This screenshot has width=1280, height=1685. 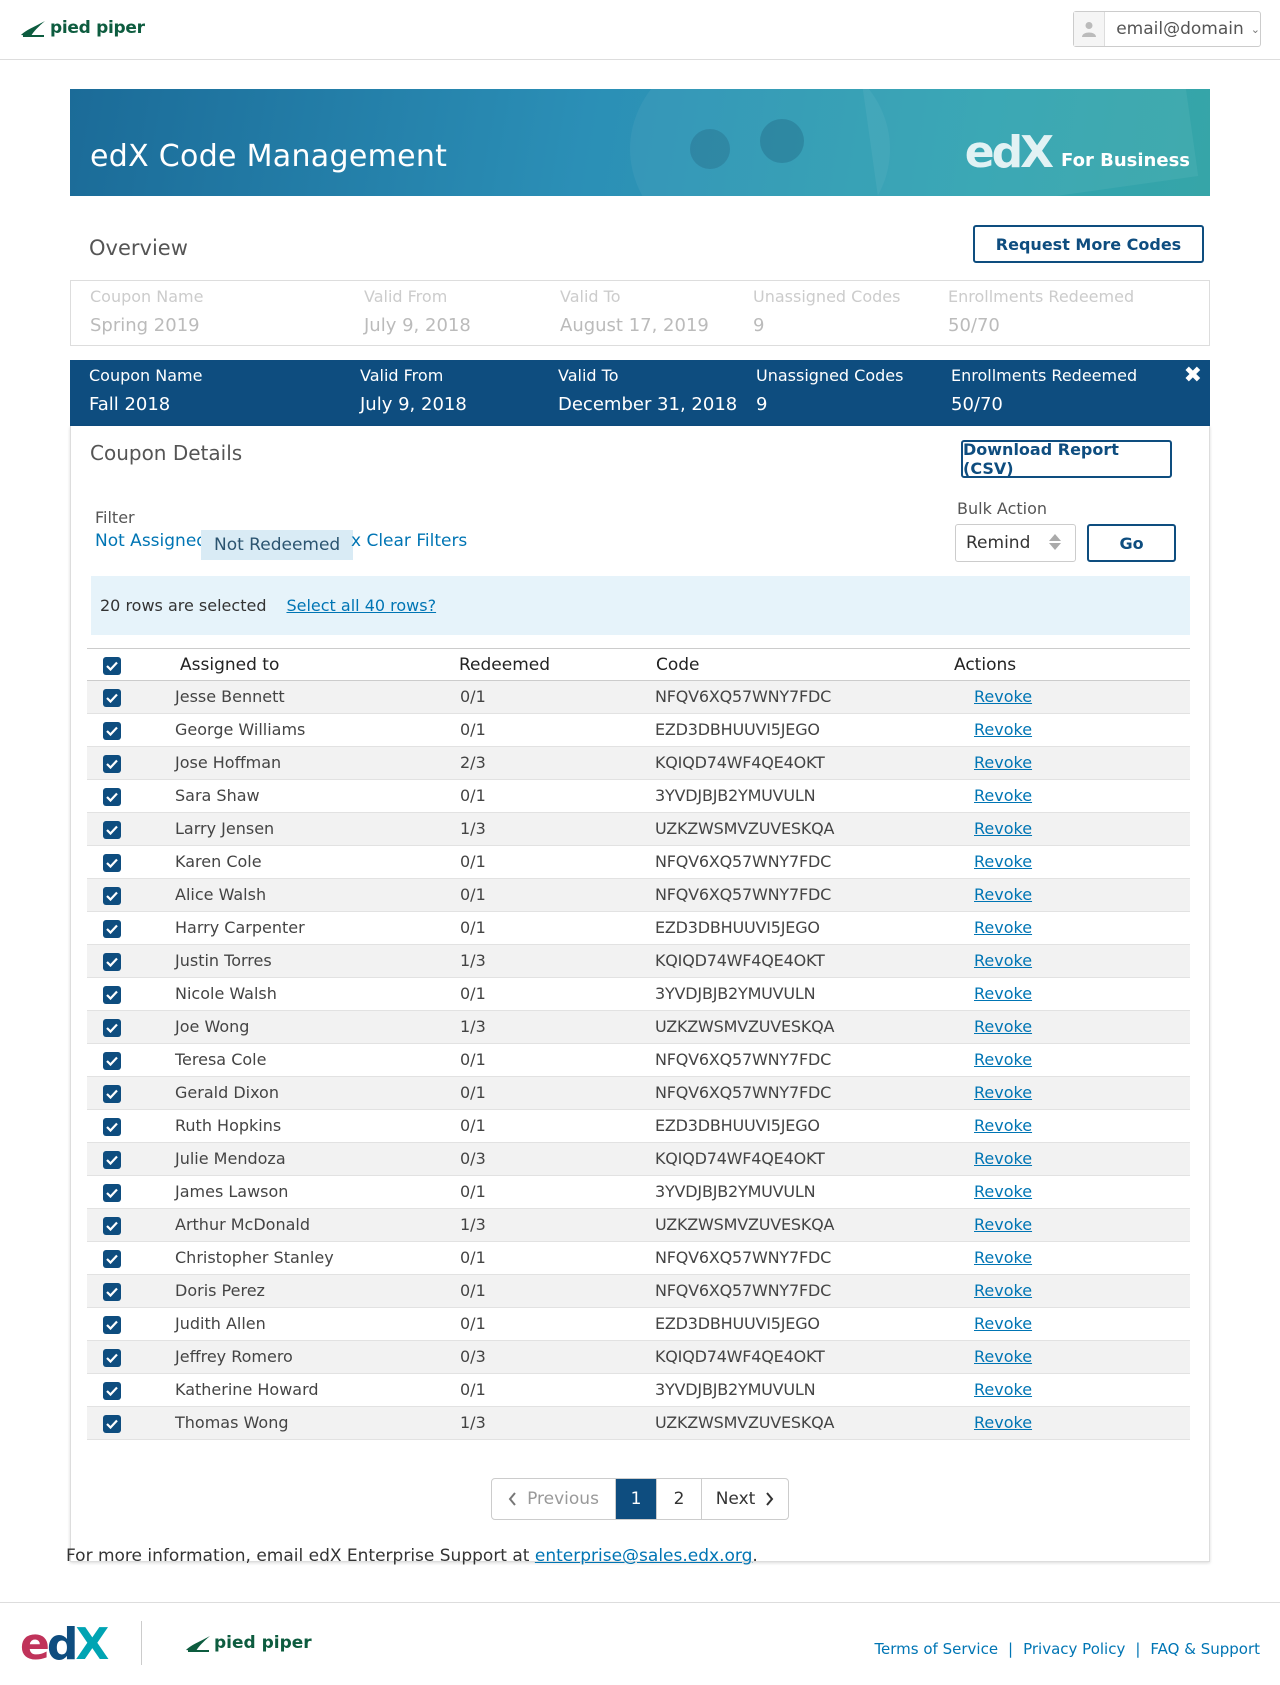 I want to click on filter-not-assigned: Not Assigned, so click(x=151, y=541).